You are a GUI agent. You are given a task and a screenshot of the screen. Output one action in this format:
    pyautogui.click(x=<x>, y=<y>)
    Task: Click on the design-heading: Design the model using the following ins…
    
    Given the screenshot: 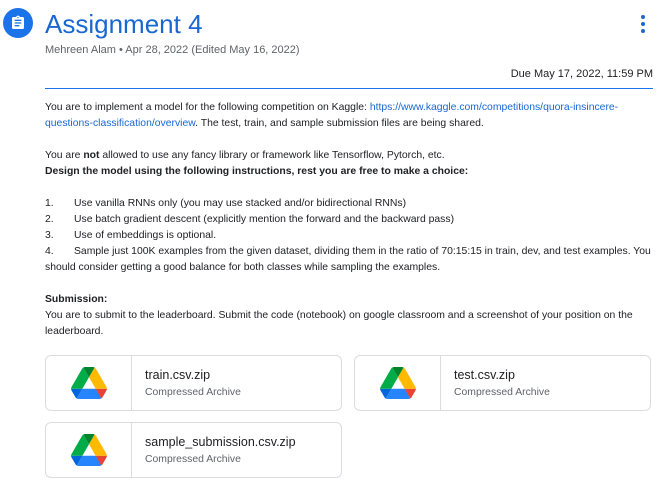 What is the action you would take?
    pyautogui.click(x=257, y=171)
    